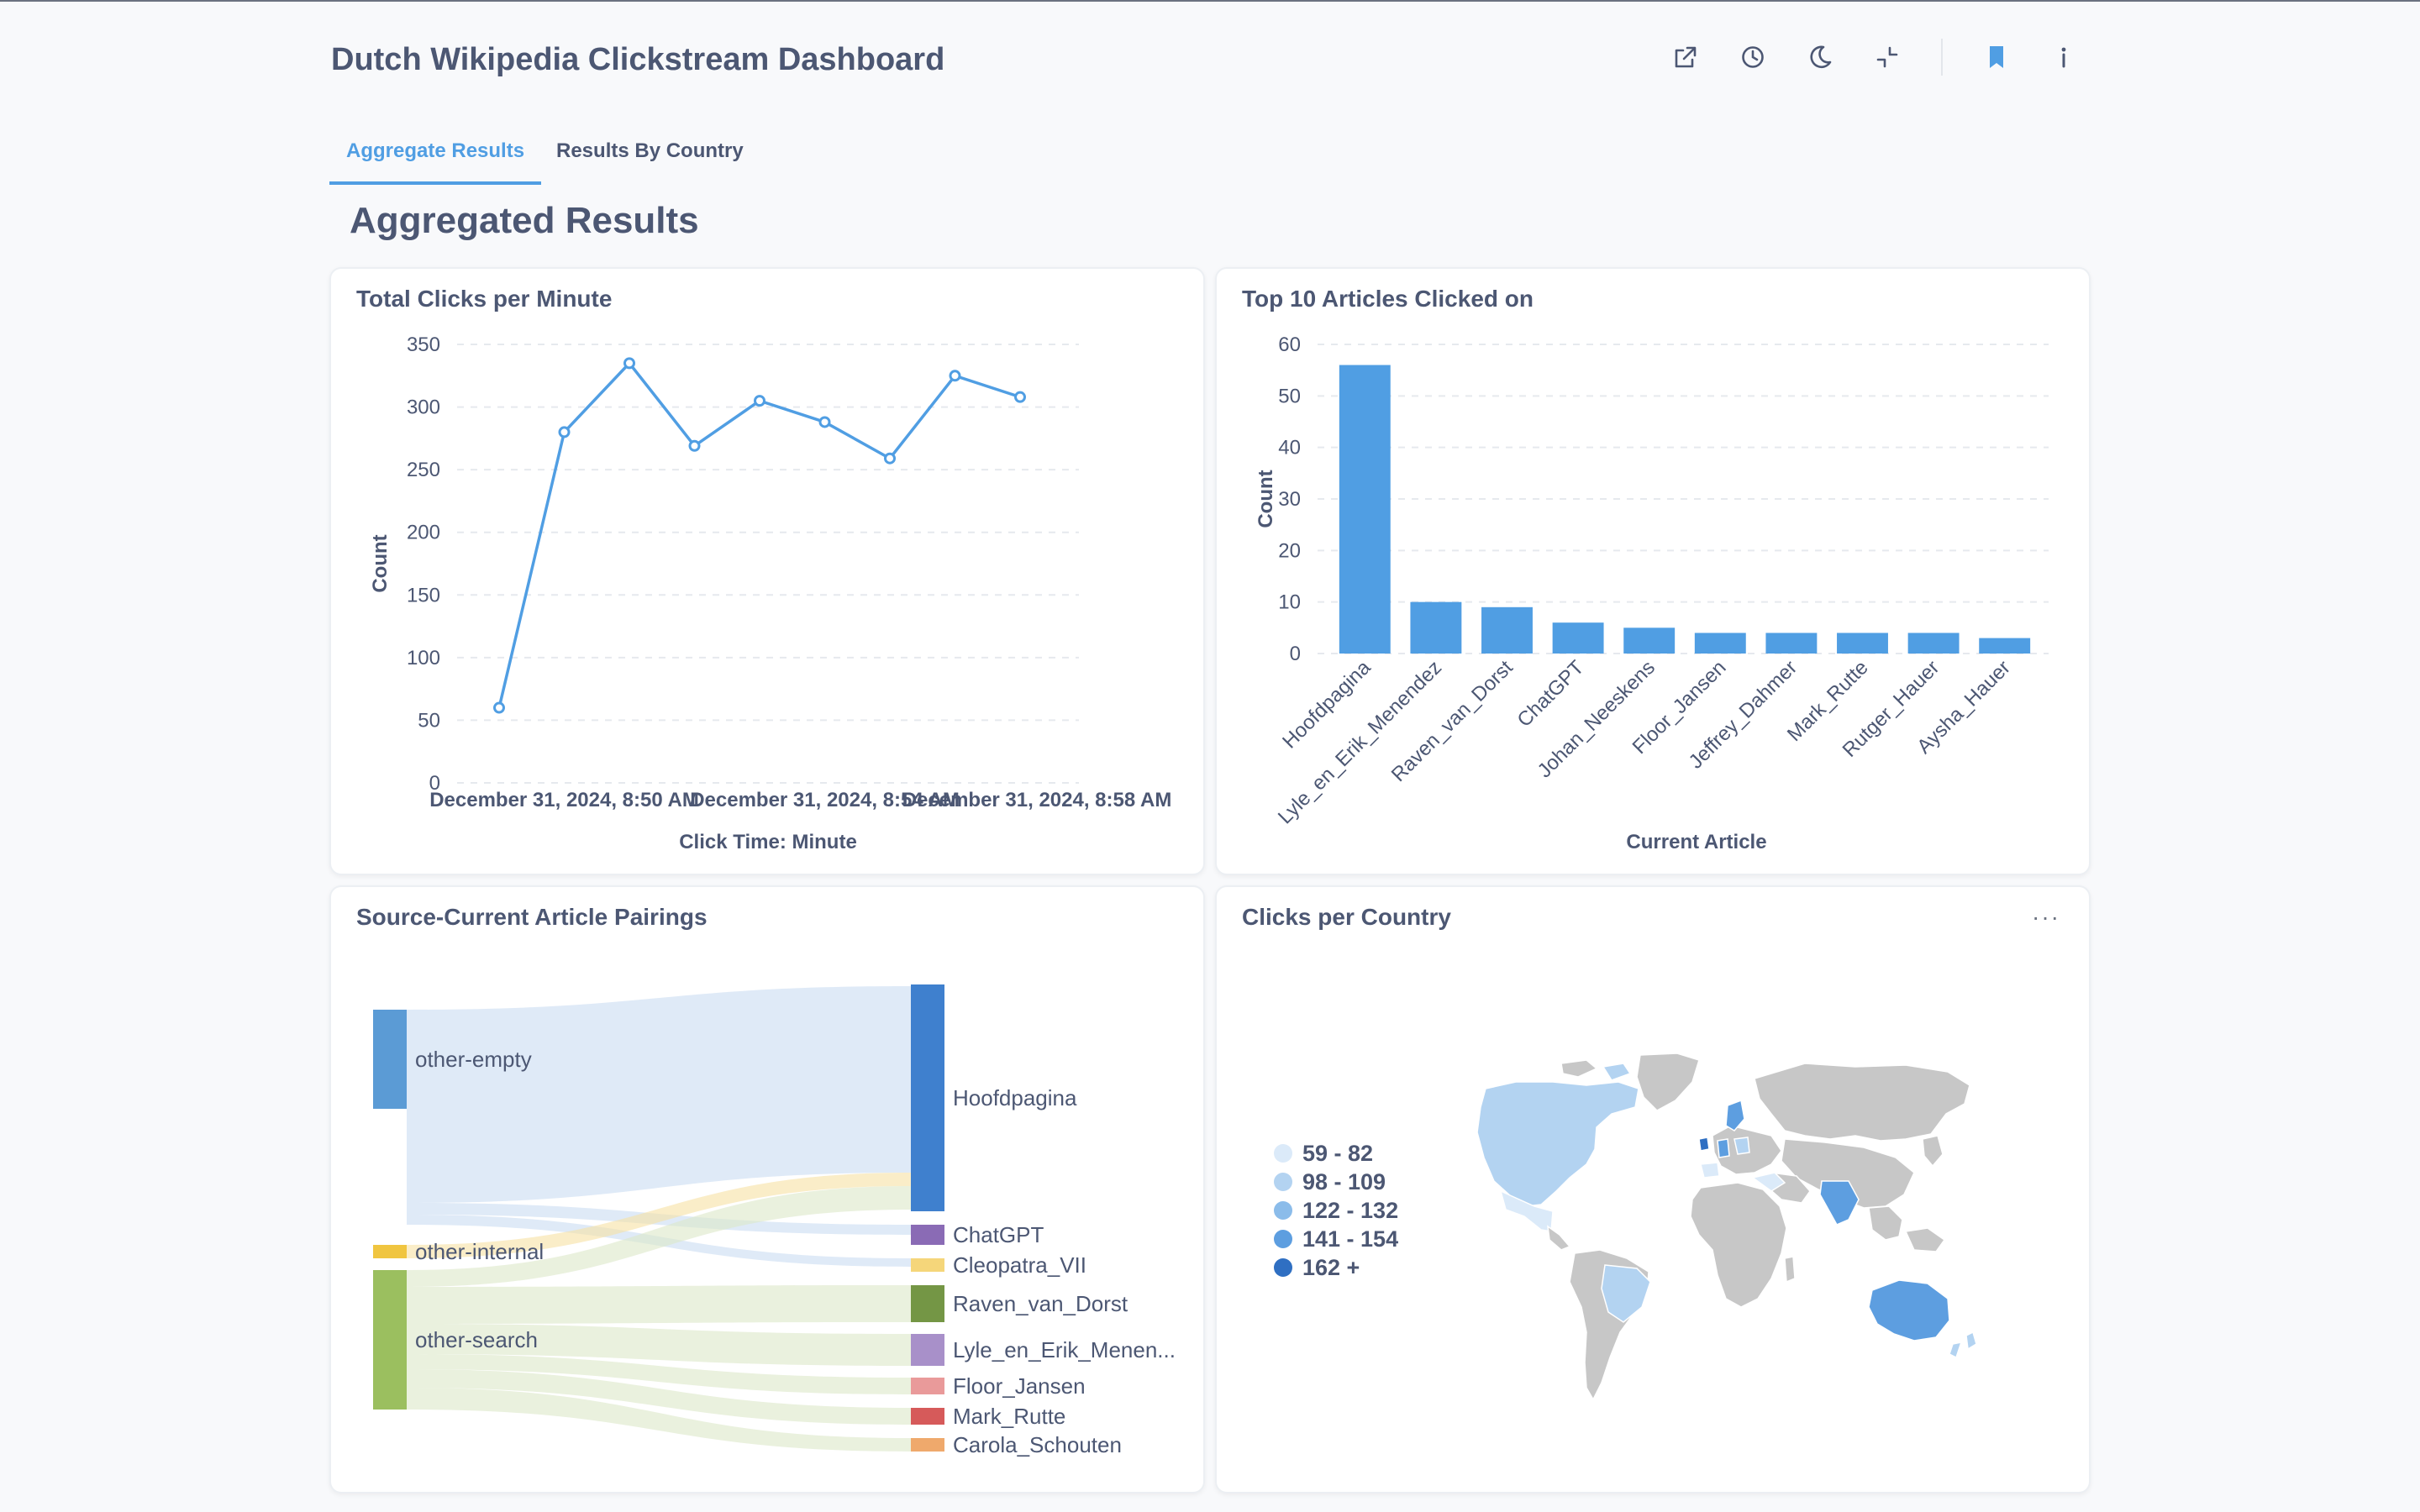  I want to click on y-tick-label: 30, so click(1289, 499).